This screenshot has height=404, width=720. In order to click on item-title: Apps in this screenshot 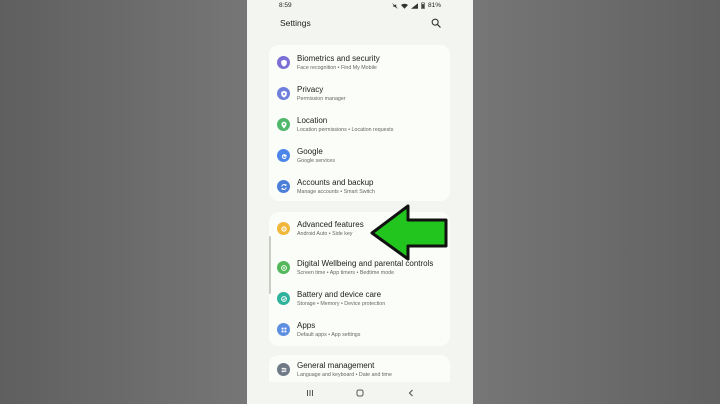, I will do `click(306, 325)`.